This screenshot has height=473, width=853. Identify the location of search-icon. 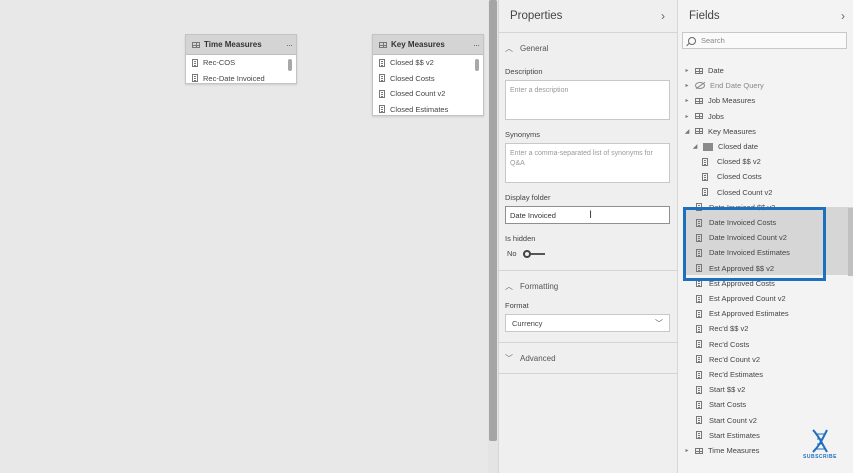
(692, 40).